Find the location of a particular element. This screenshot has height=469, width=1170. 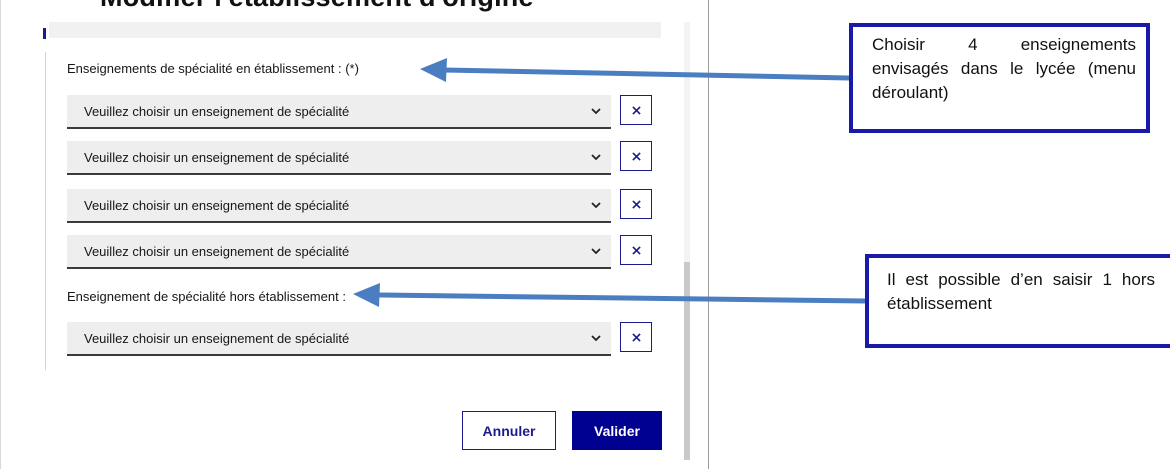

remove-specialty-4-button is located at coordinates (636, 250).